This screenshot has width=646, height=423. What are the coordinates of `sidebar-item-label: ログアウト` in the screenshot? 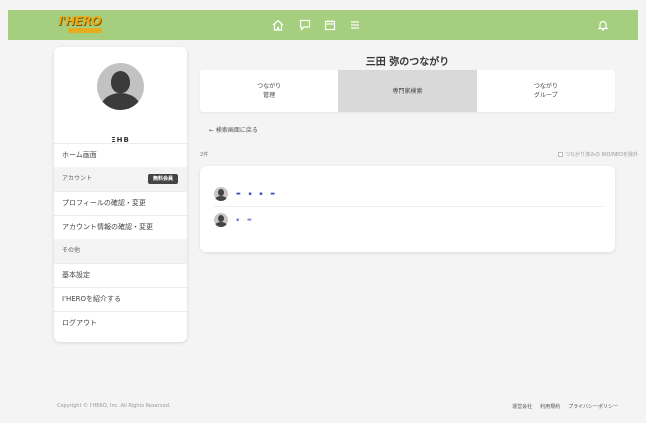 It's located at (79, 323).